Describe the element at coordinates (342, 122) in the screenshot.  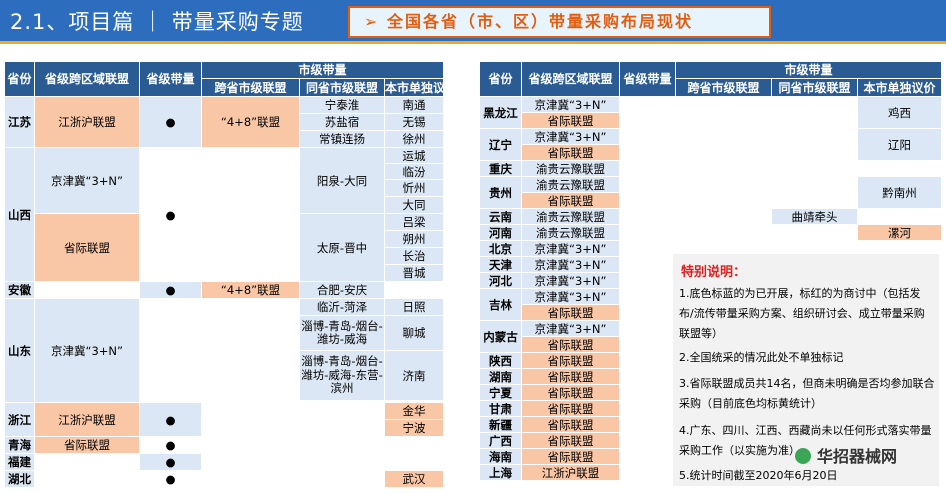
I see `same-city-cell: 苏盐宿` at that location.